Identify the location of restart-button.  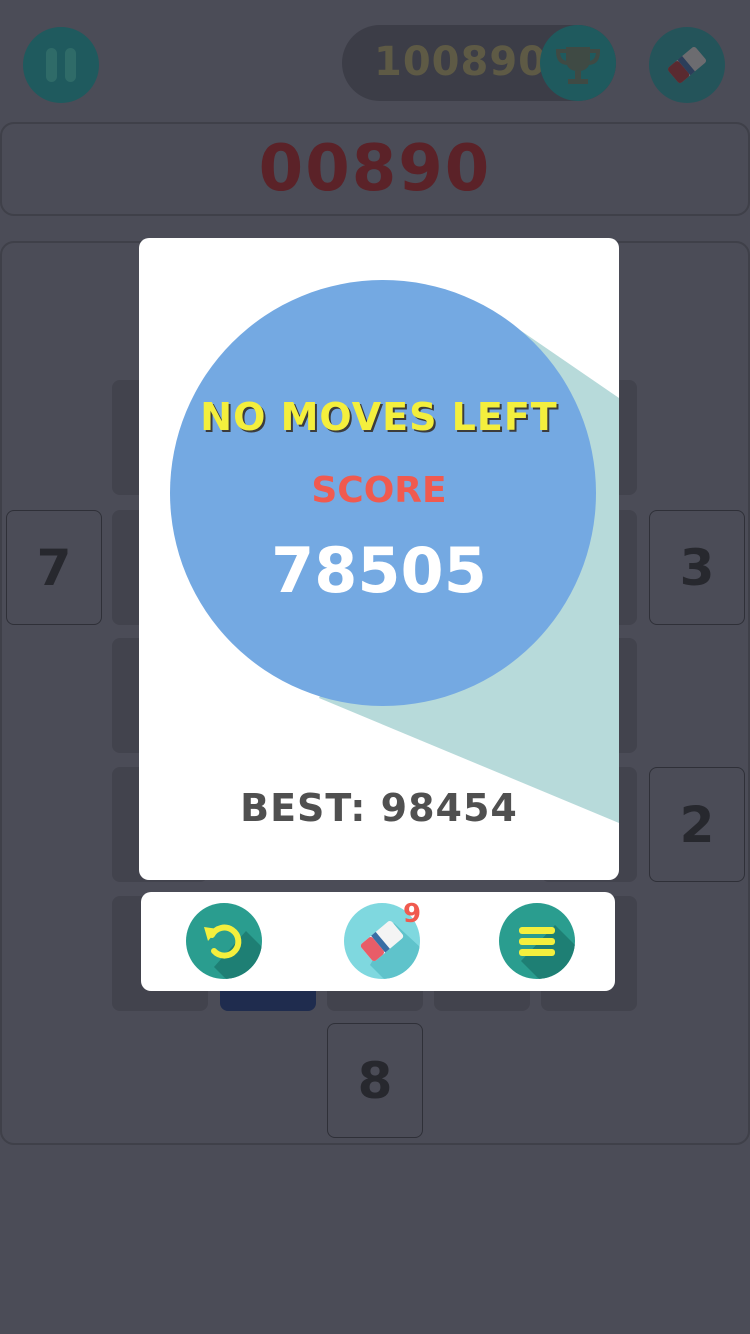
(224, 941).